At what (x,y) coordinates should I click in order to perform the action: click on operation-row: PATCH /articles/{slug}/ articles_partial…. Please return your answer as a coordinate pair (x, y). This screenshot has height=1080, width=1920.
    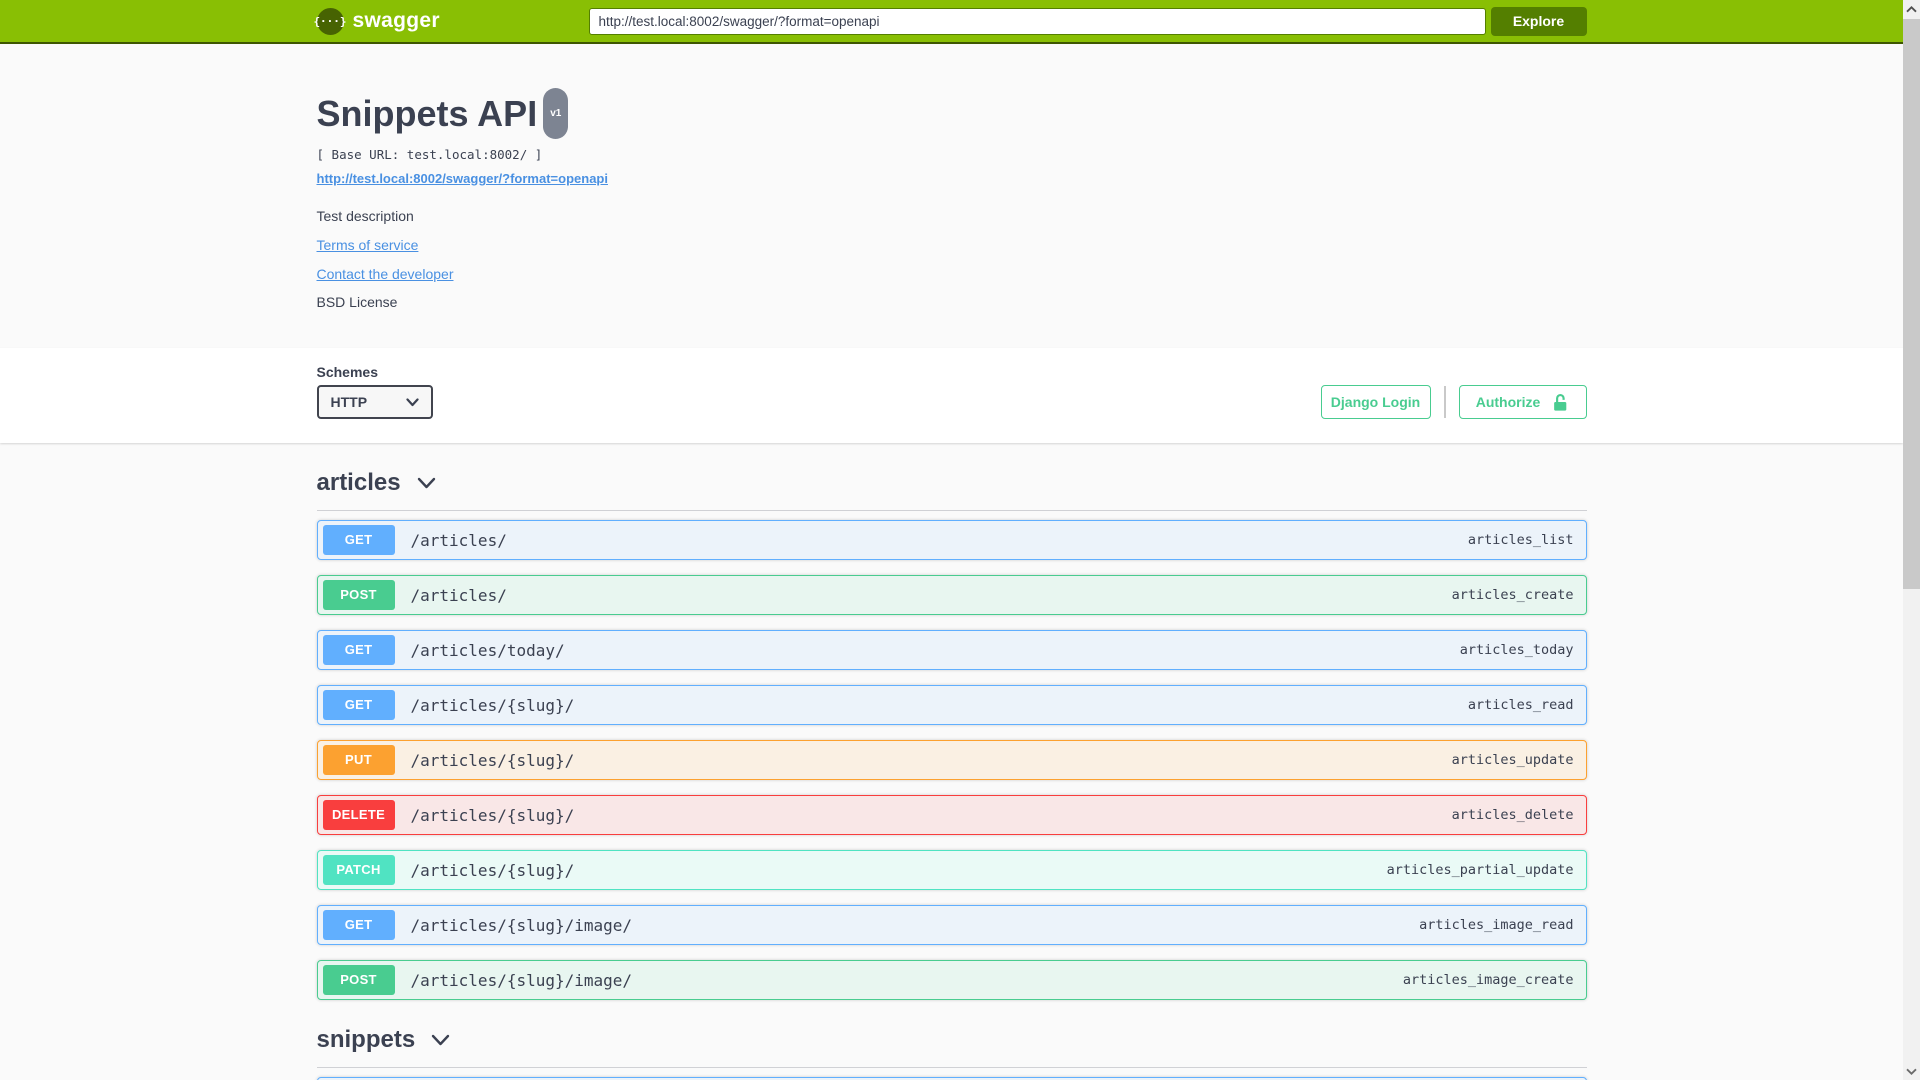
    Looking at the image, I should click on (951, 870).